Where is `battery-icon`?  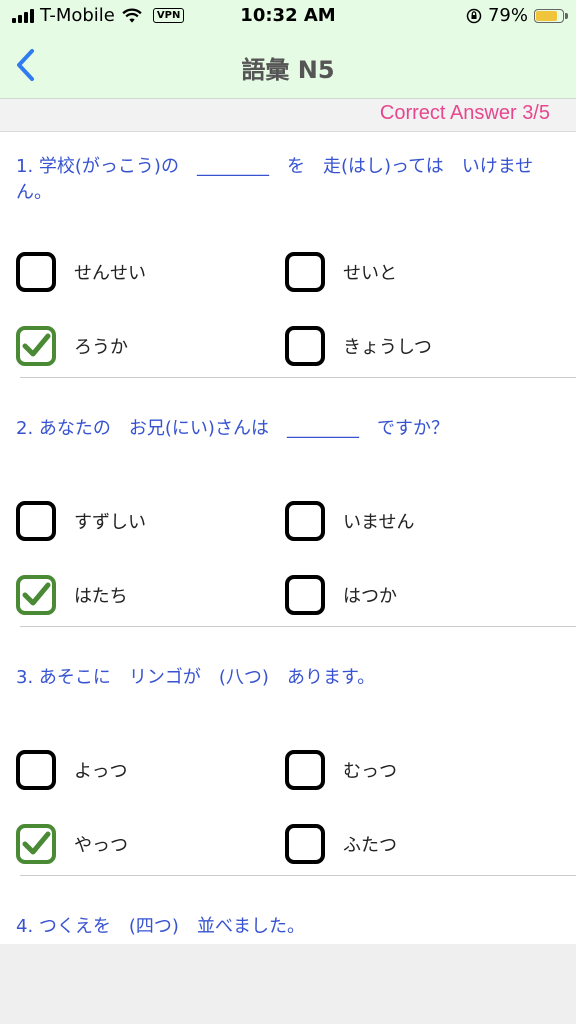
battery-icon is located at coordinates (551, 15).